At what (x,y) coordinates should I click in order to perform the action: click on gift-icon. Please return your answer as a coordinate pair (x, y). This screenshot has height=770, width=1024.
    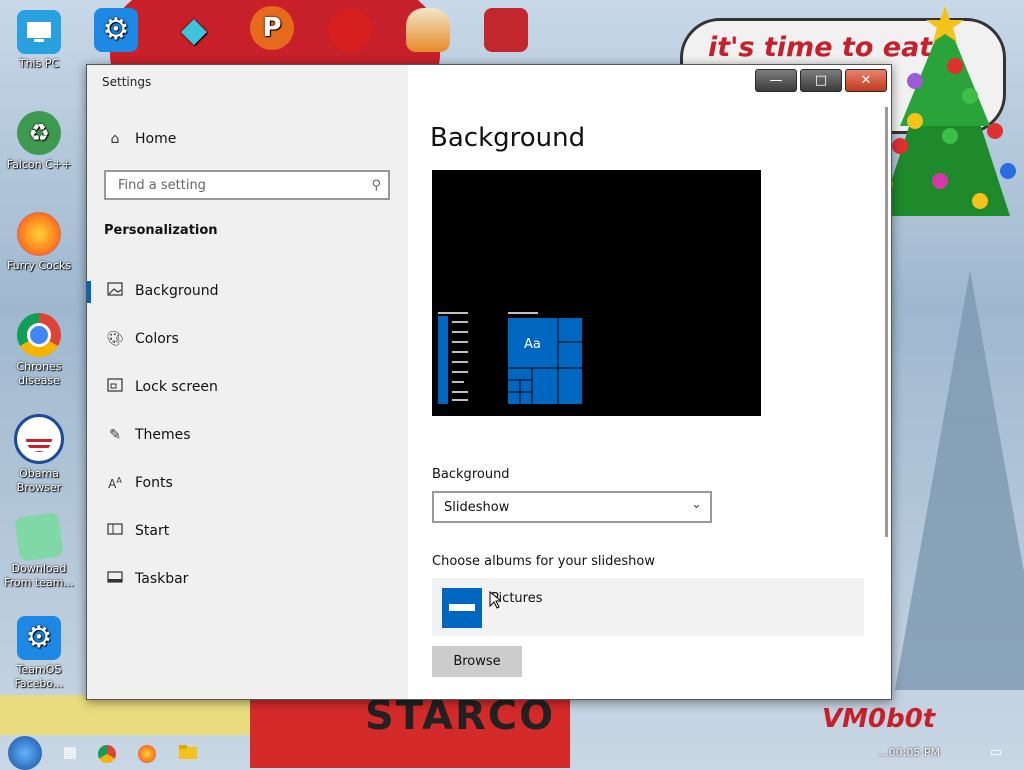
    Looking at the image, I should click on (506, 30).